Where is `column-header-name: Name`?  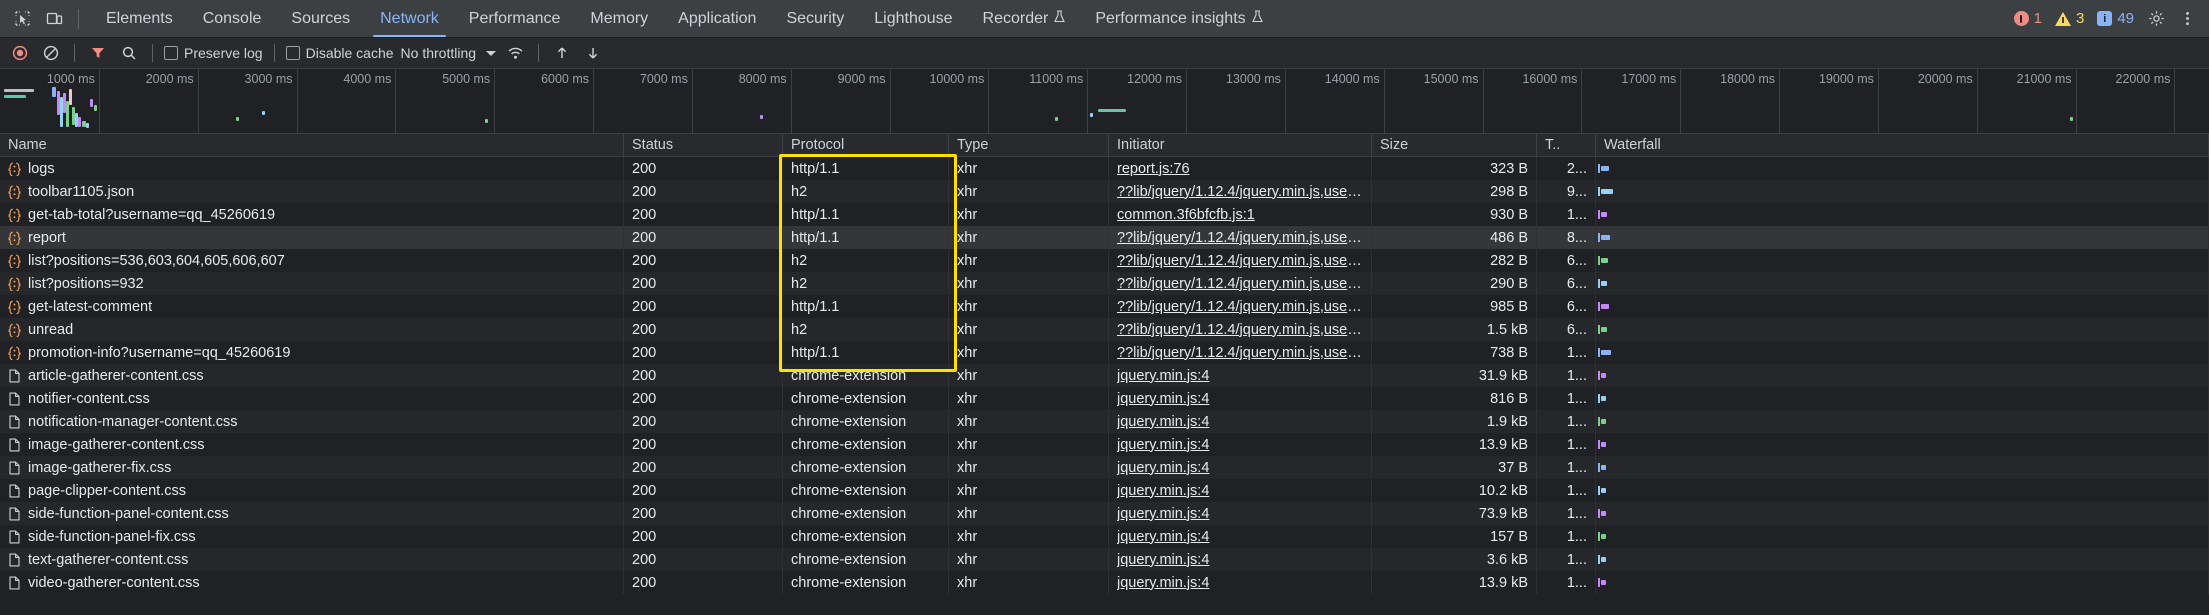 column-header-name: Name is located at coordinates (312, 145).